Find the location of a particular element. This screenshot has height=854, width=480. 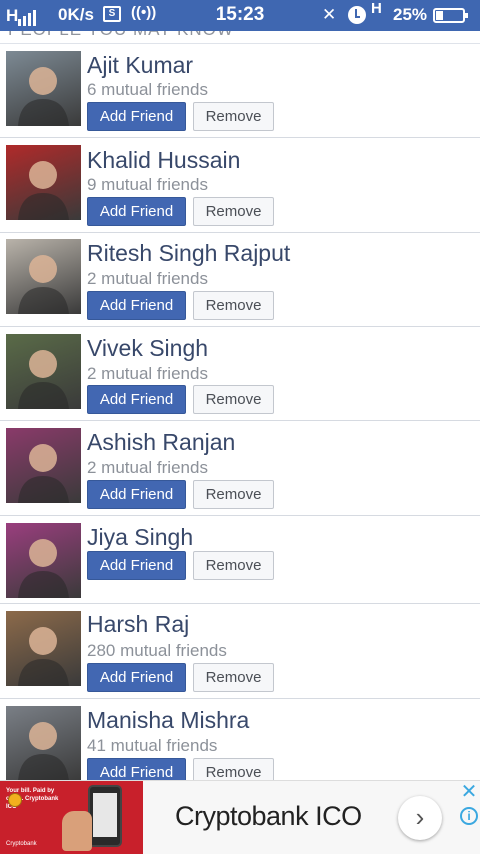

coin-icon is located at coordinates (15, 800).